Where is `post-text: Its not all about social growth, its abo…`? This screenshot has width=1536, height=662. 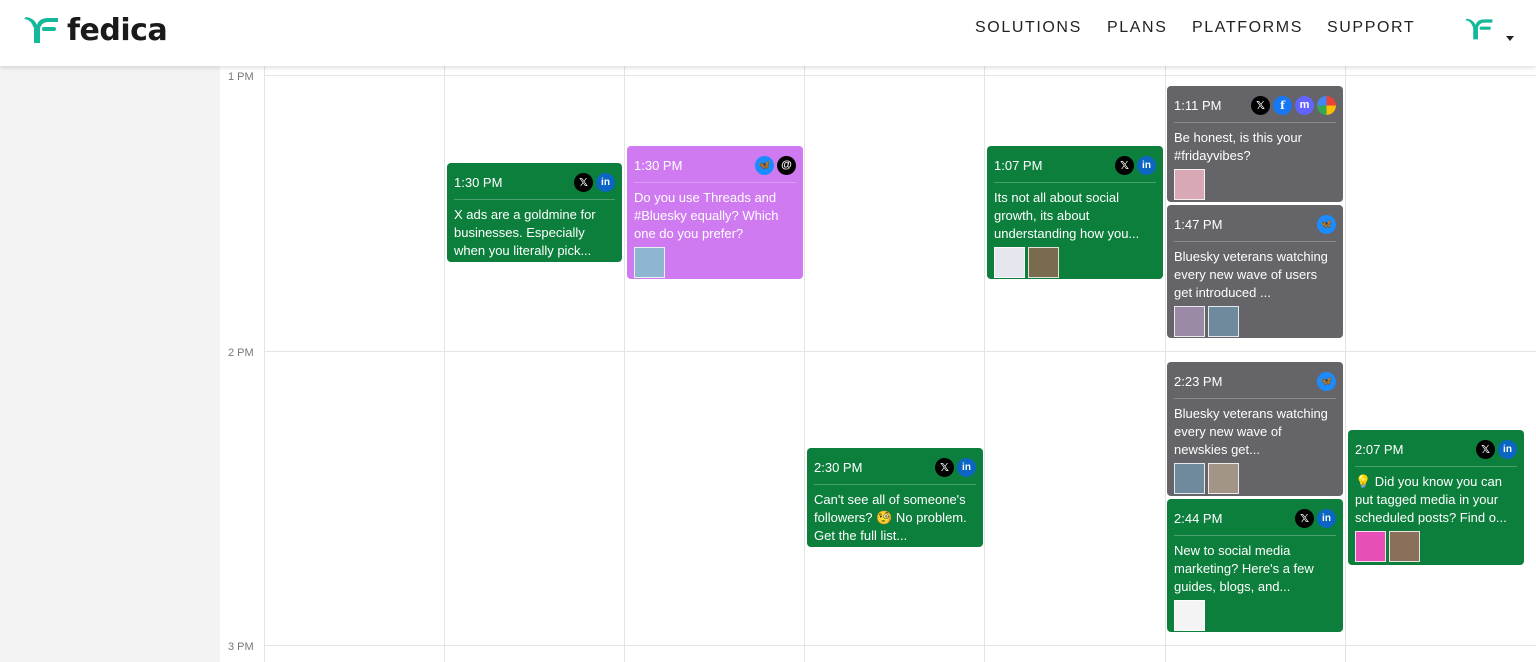
post-text: Its not all about social growth, its abo… is located at coordinates (1067, 215).